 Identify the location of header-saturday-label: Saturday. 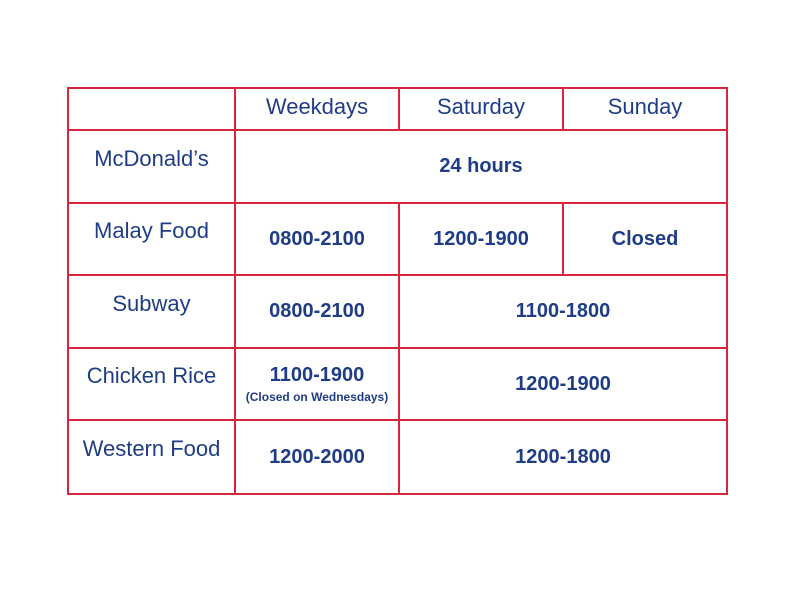
(481, 106).